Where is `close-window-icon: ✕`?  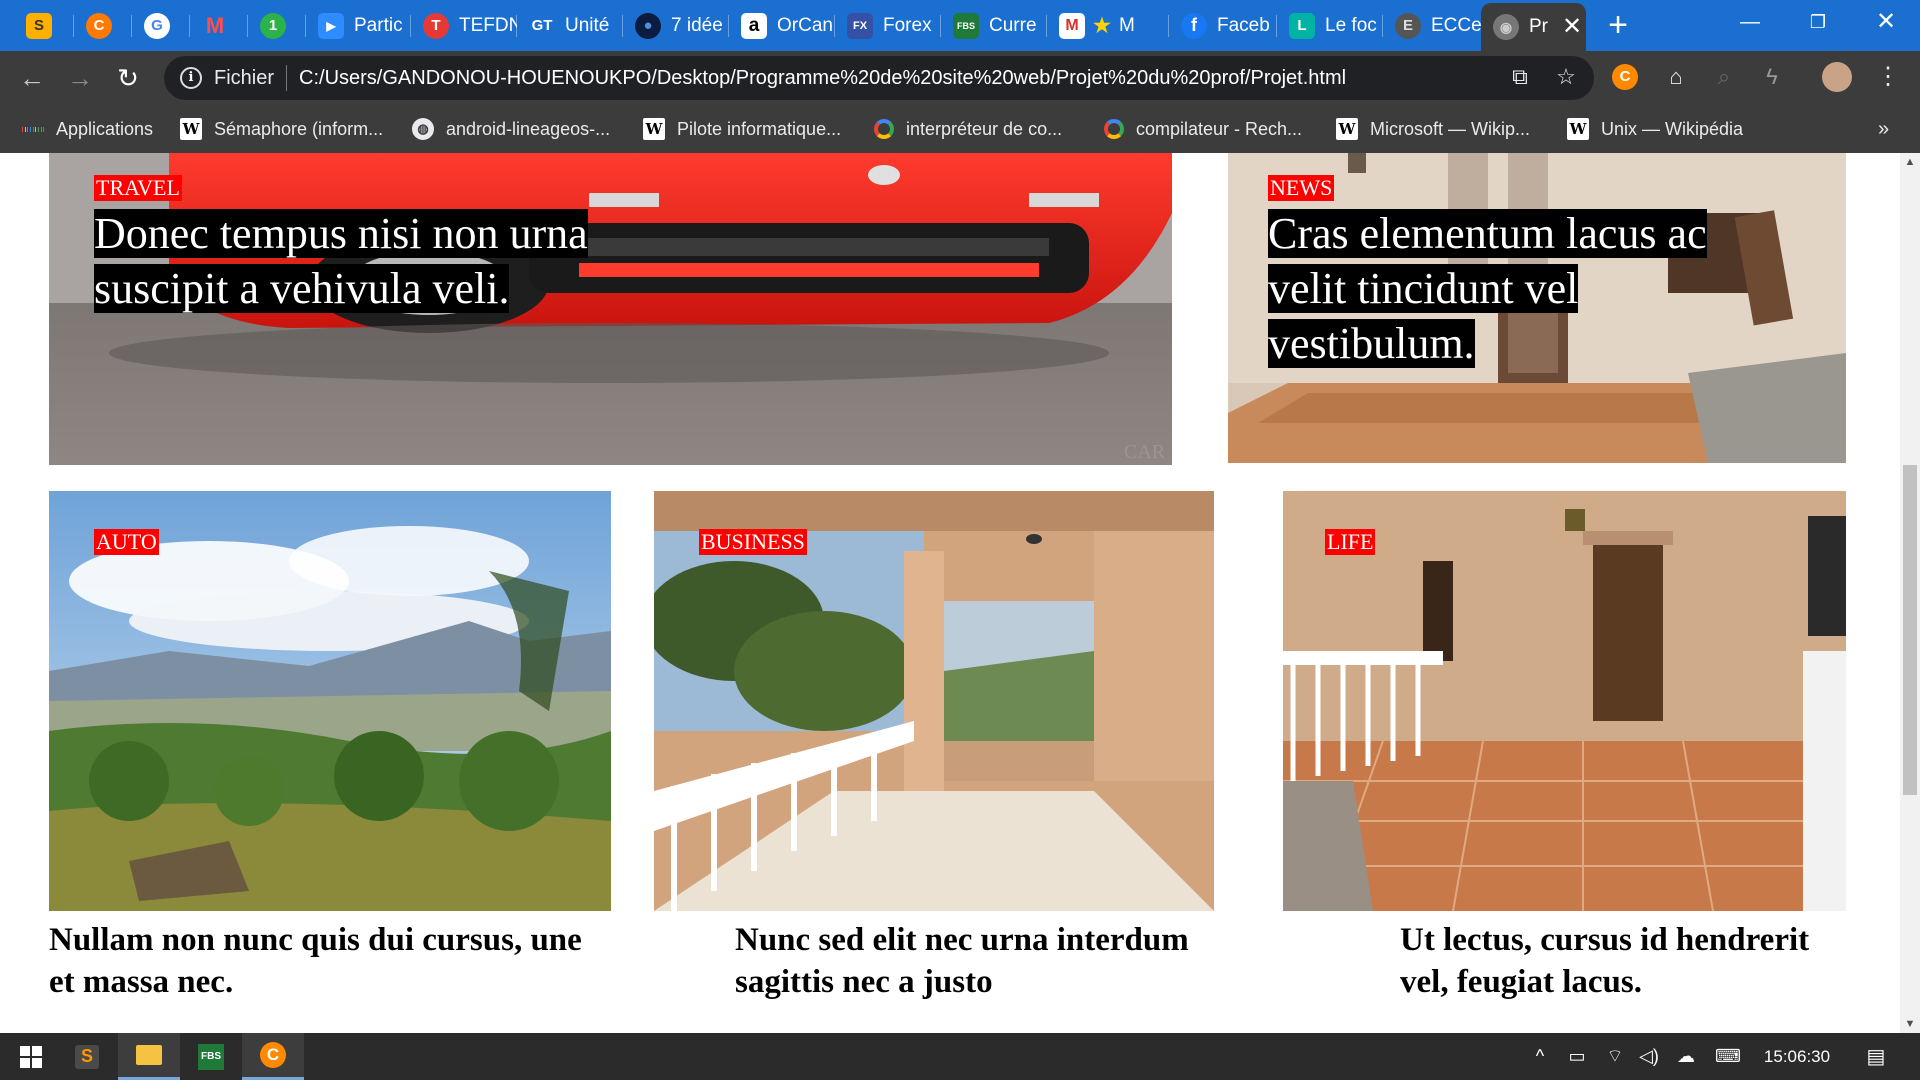
close-window-icon: ✕ is located at coordinates (1886, 23).